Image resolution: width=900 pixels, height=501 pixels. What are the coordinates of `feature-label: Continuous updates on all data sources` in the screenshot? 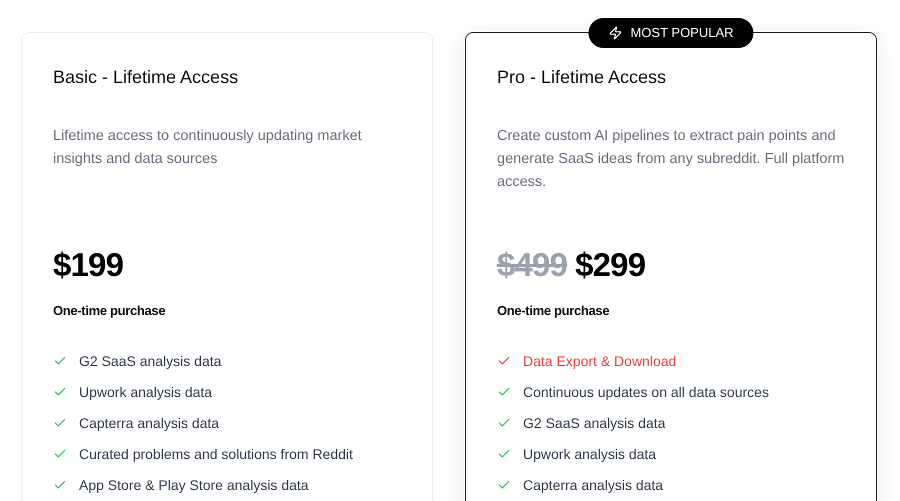 It's located at (646, 392).